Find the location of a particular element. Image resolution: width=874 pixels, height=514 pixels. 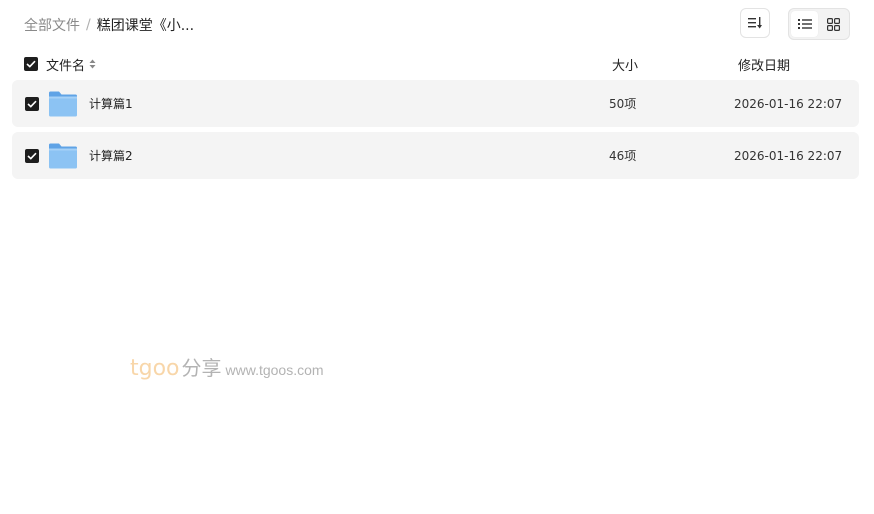

breadcrumb-root-link: 全部文件 is located at coordinates (52, 25).